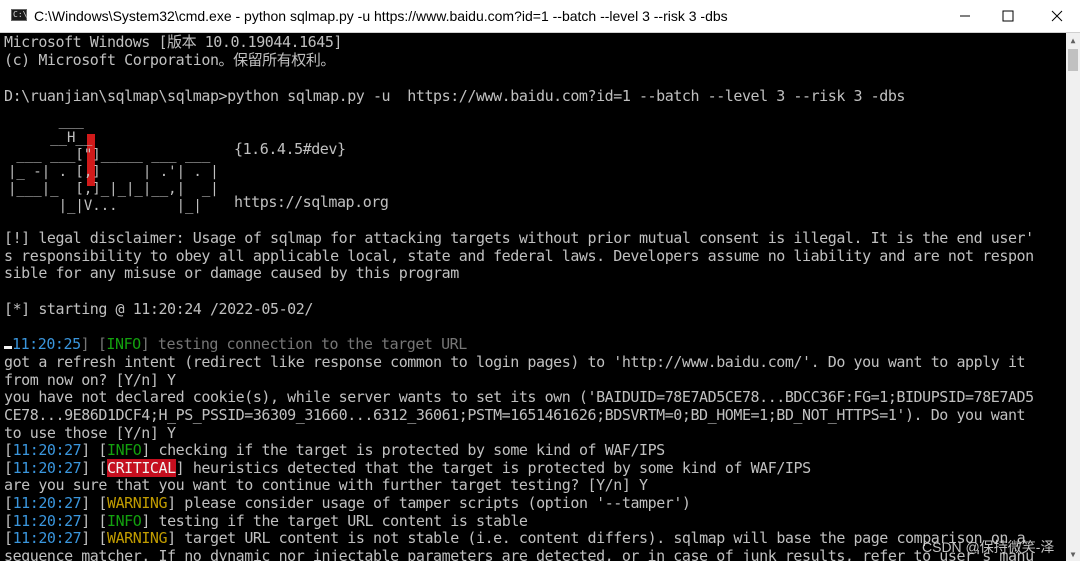 This screenshot has height=561, width=1080. I want to click on log-message: testing connection to the target URL, so click(308, 344).